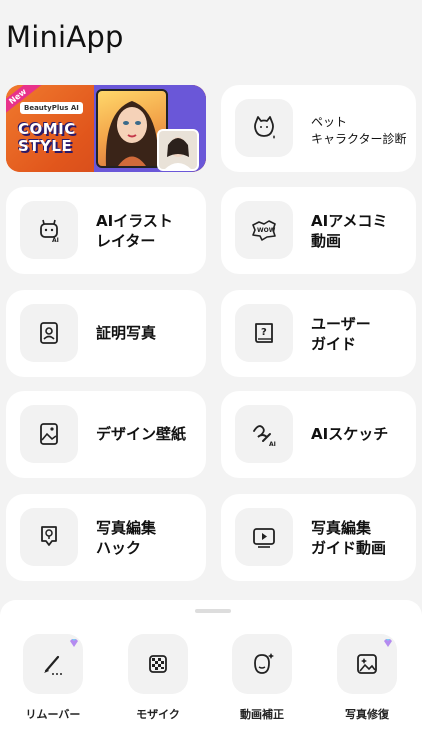  What do you see at coordinates (262, 664) in the screenshot?
I see `face-sparkle-icon` at bounding box center [262, 664].